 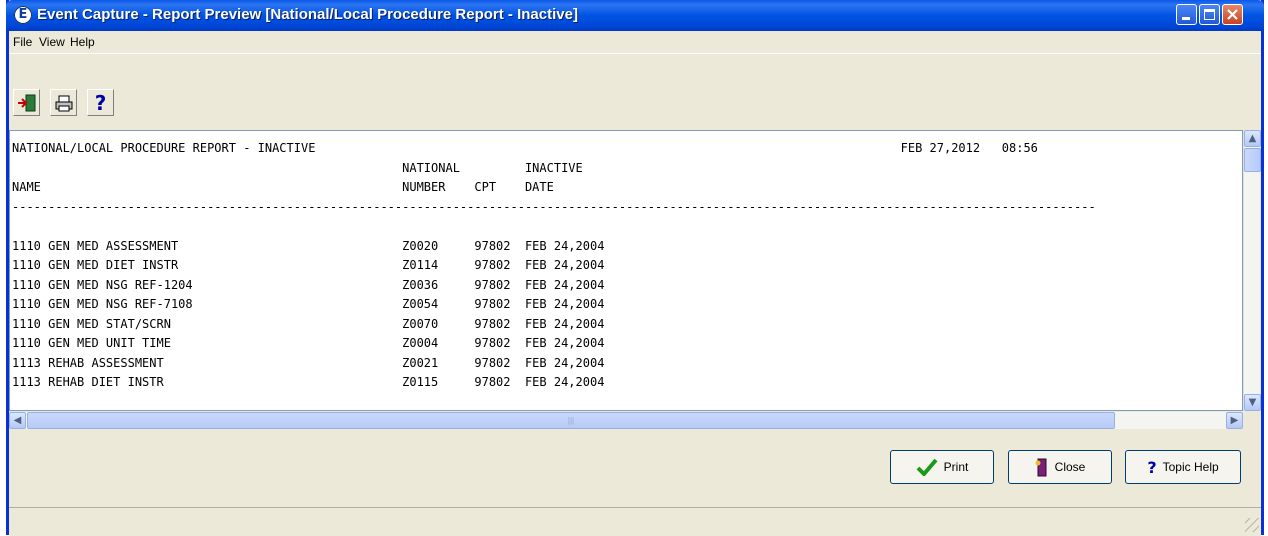 I want to click on help-question-icon: ?, so click(x=1152, y=467).